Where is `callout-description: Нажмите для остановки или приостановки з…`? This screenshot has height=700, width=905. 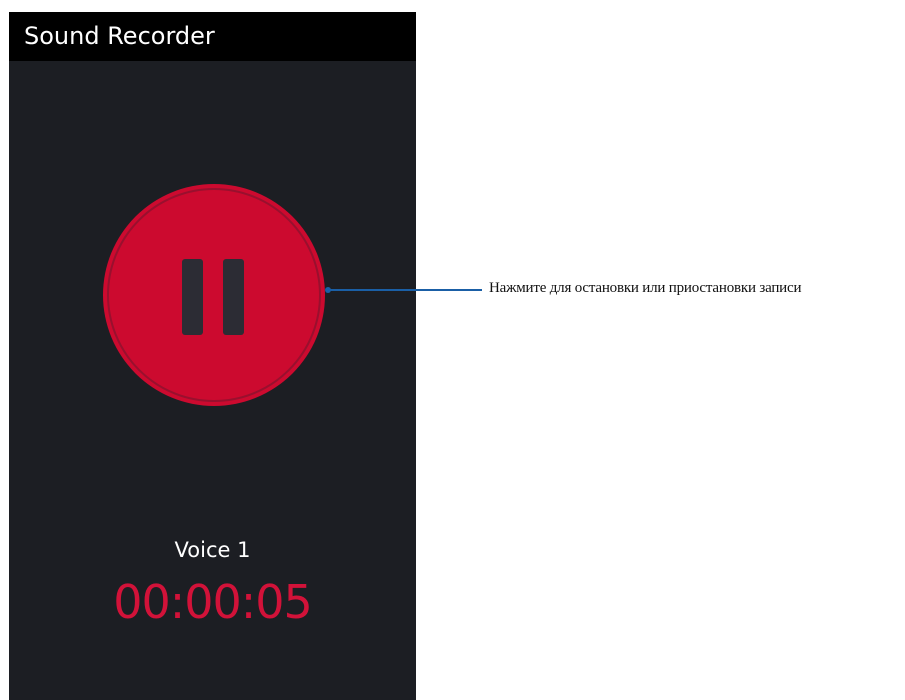
callout-description: Нажмите для остановки или приостановки з… is located at coordinates (645, 288).